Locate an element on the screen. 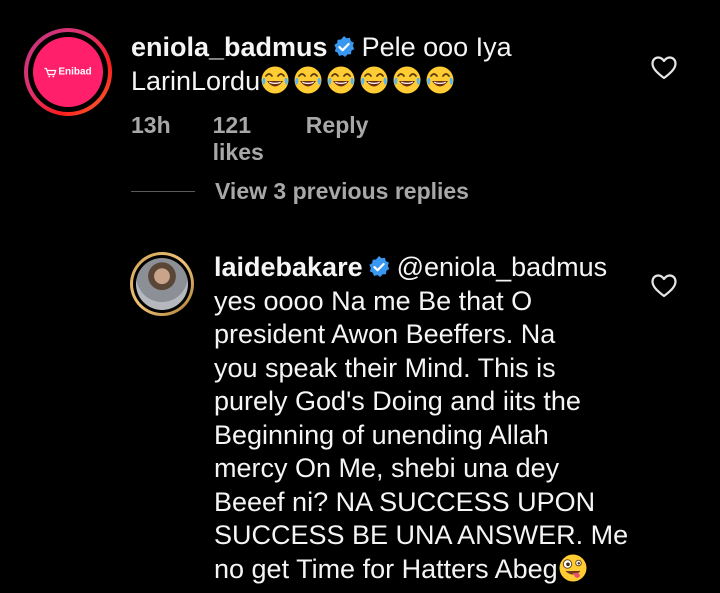 The image size is (720, 593). avatar: Enibad is located at coordinates (68, 72).